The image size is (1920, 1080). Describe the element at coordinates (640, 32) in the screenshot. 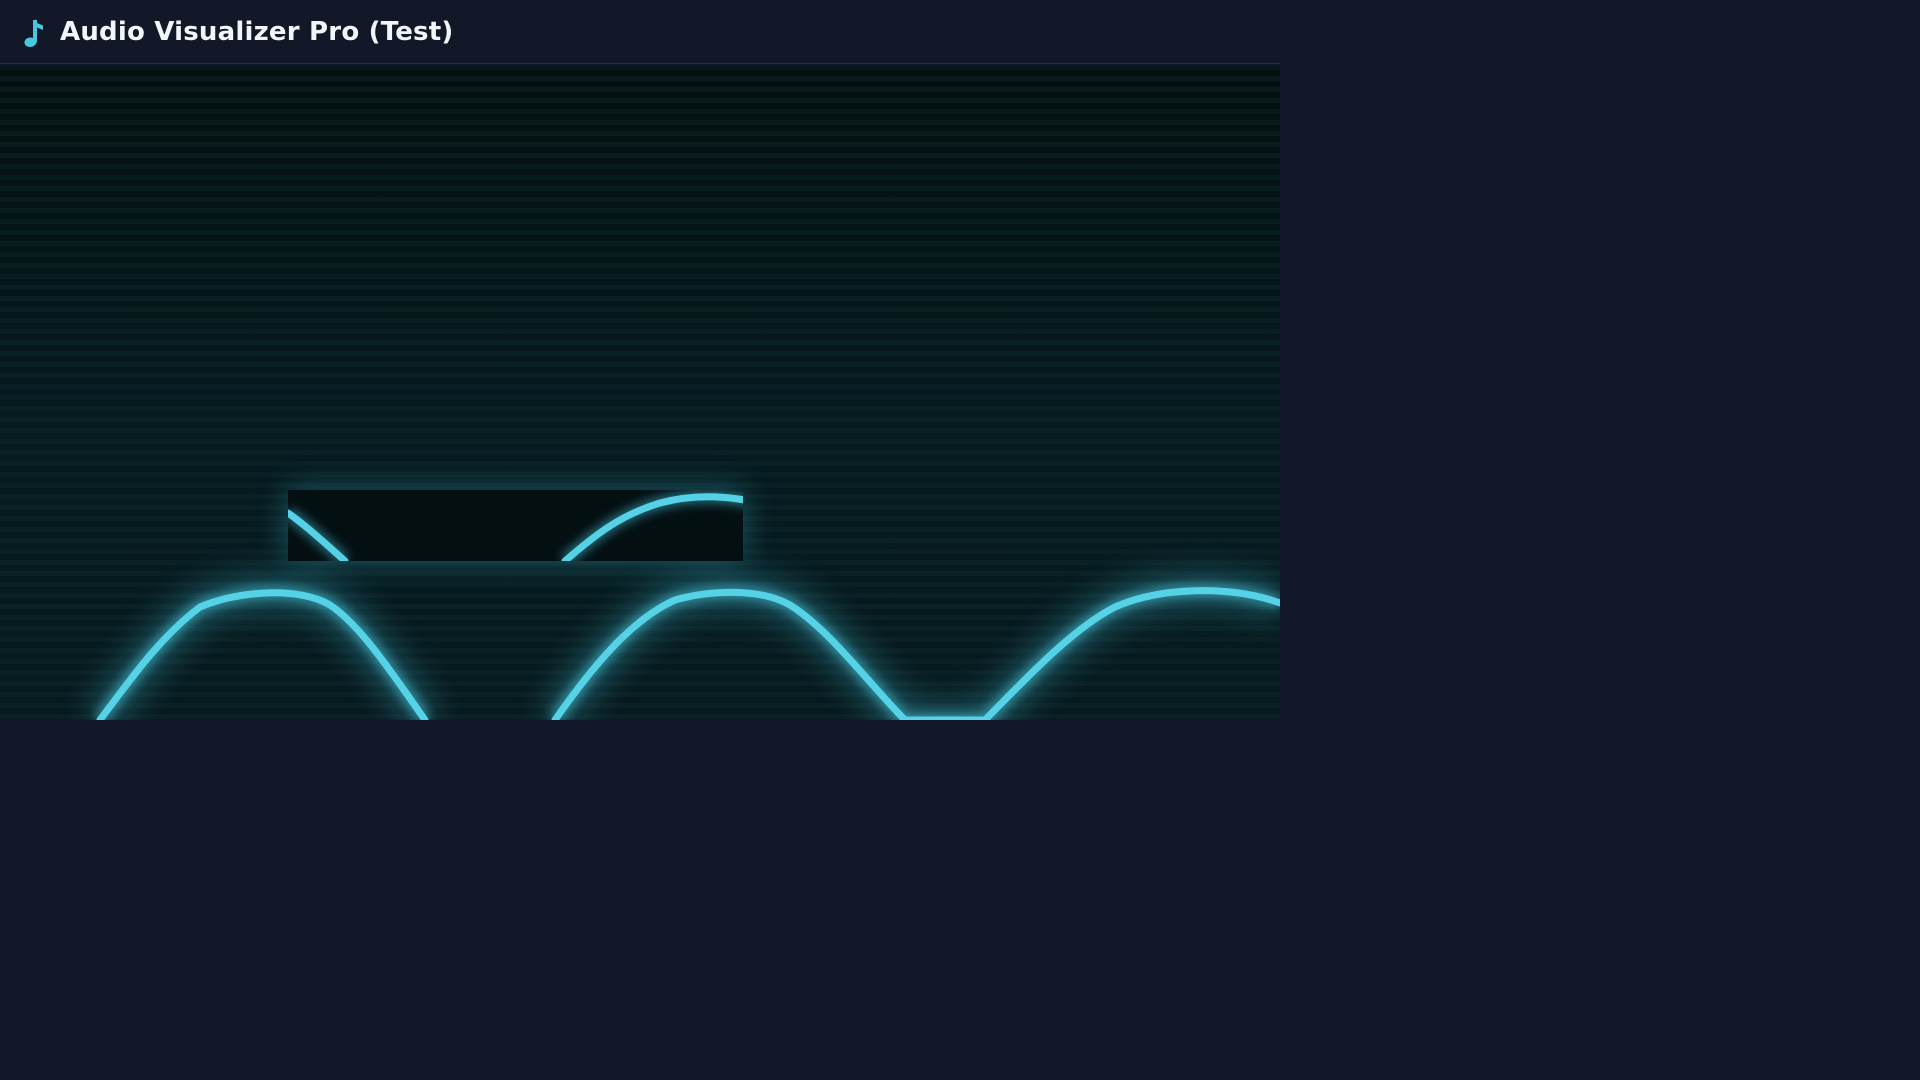

I see `title-bar: Audio Visualizer Pro (Test)` at that location.